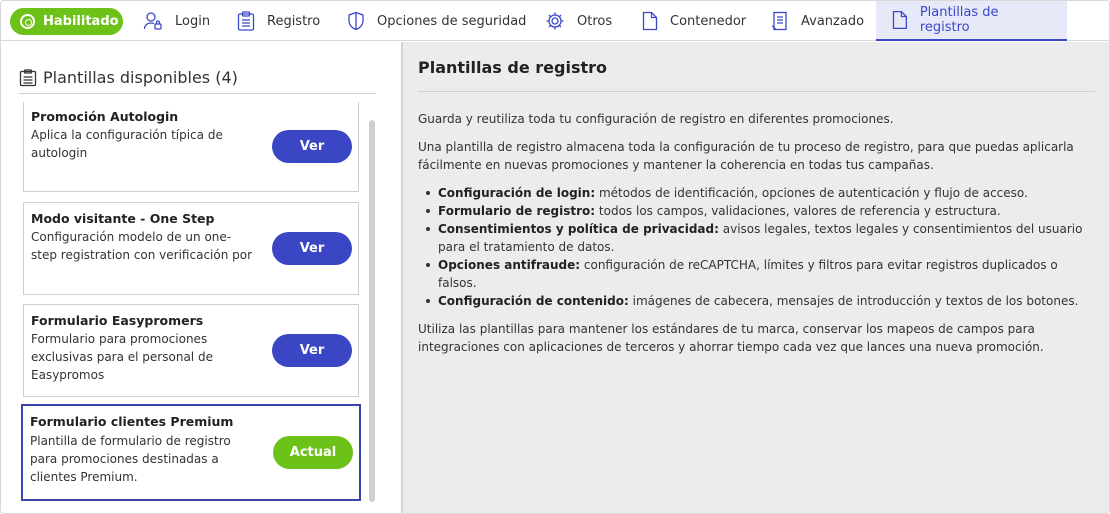 This screenshot has height=514, width=1110. I want to click on tab-login: Login, so click(176, 21).